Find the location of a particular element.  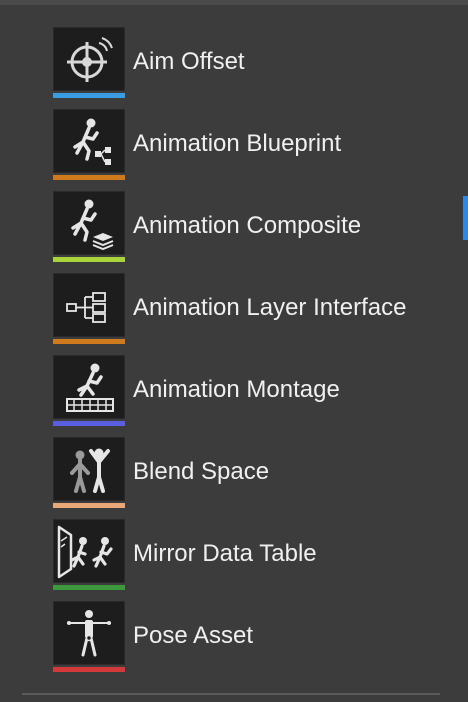

menu-item-pose-asset: Pose Asset is located at coordinates (230, 637).